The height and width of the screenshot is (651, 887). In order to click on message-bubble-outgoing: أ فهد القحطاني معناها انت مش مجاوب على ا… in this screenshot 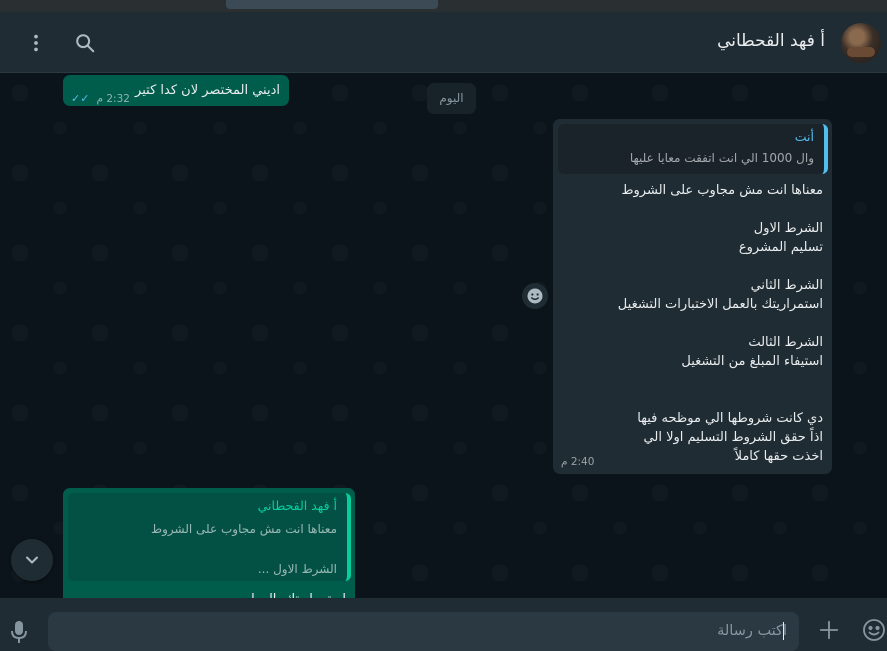, I will do `click(209, 543)`.